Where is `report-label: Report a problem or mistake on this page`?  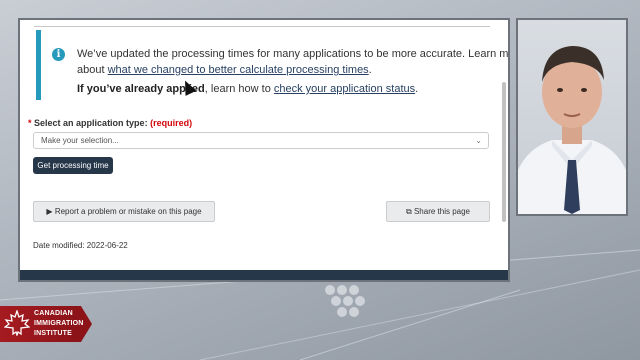 report-label: Report a problem or mistake on this page is located at coordinates (128, 211).